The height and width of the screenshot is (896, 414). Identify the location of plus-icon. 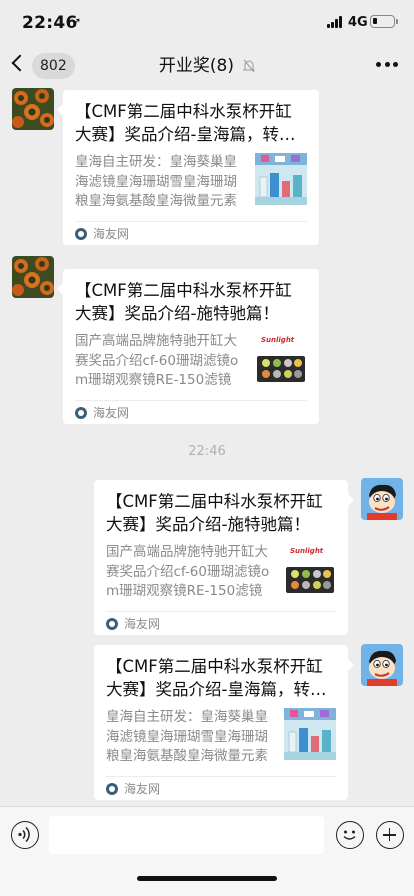
(390, 835).